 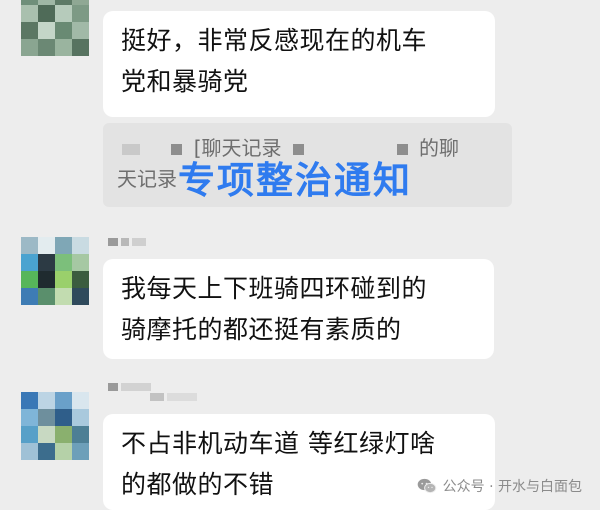 What do you see at coordinates (295, 180) in the screenshot?
I see `overlay-title: 专项整治通知` at bounding box center [295, 180].